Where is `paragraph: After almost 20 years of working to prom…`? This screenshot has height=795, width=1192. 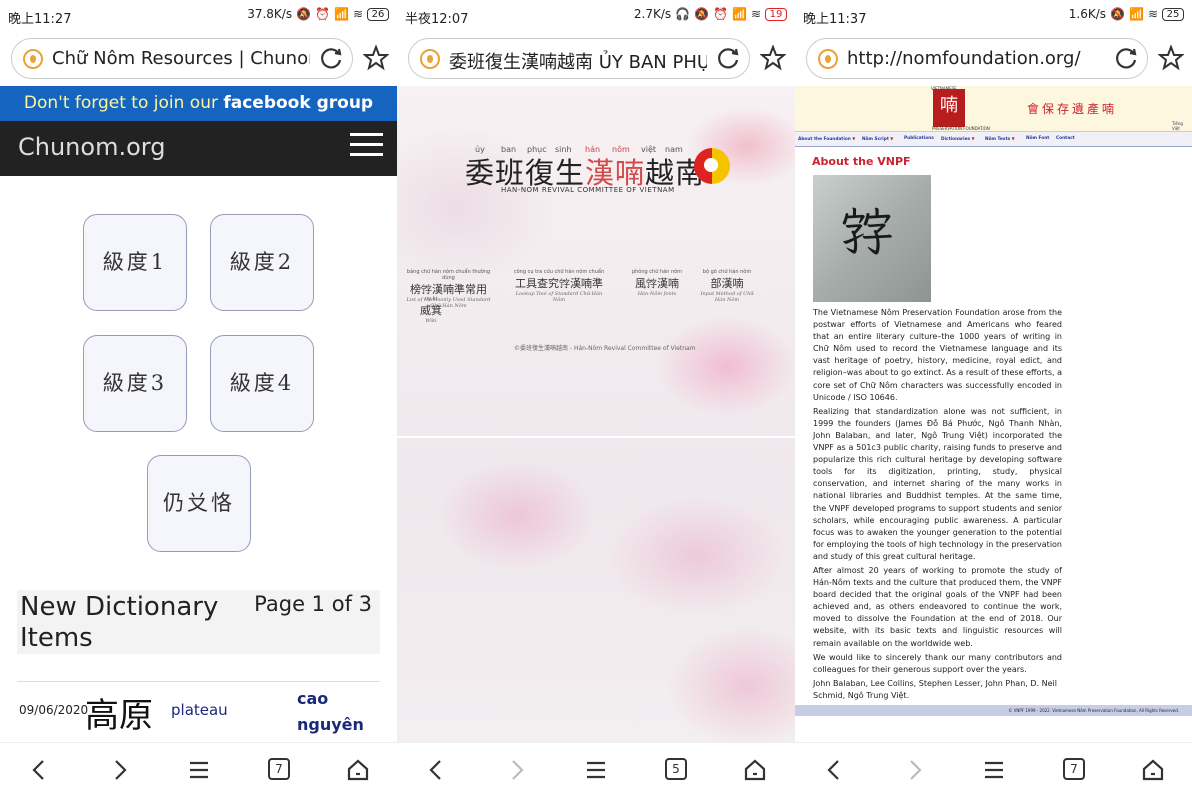
paragraph: After almost 20 years of working to prom… is located at coordinates (937, 607).